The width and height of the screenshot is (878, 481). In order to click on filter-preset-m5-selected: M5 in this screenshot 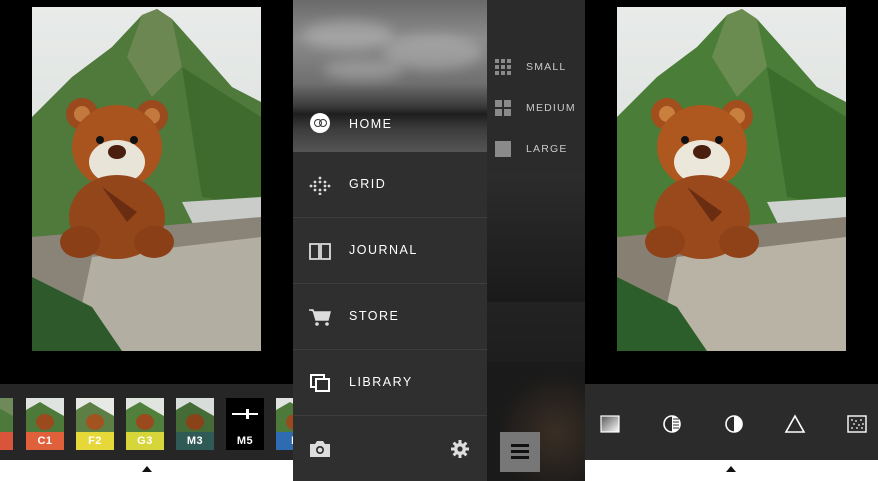, I will do `click(245, 424)`.